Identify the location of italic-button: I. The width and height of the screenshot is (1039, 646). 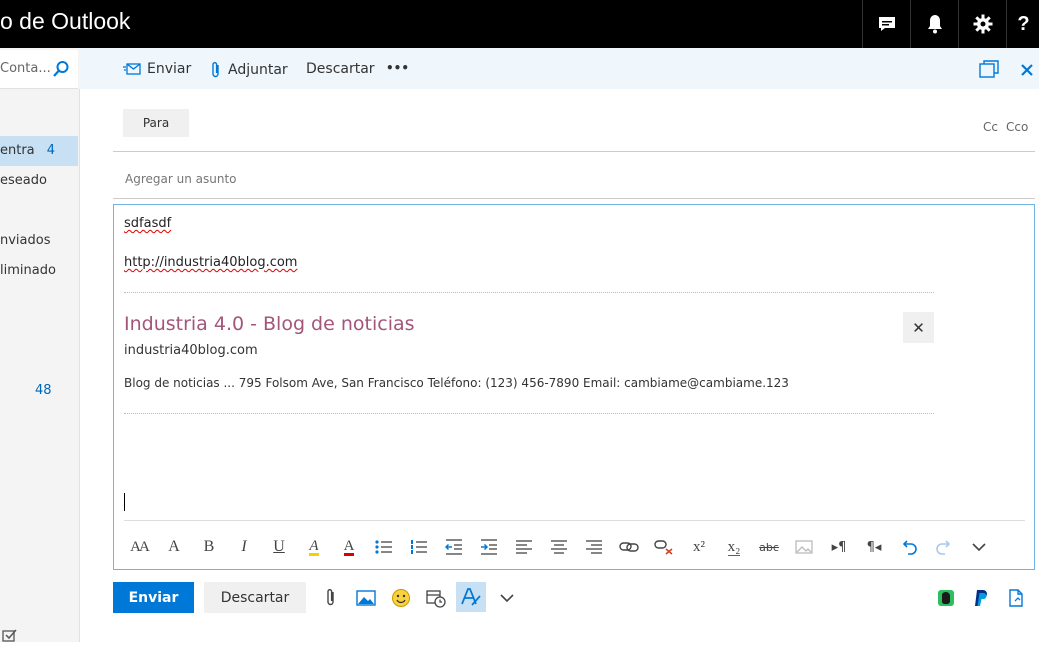
(244, 547).